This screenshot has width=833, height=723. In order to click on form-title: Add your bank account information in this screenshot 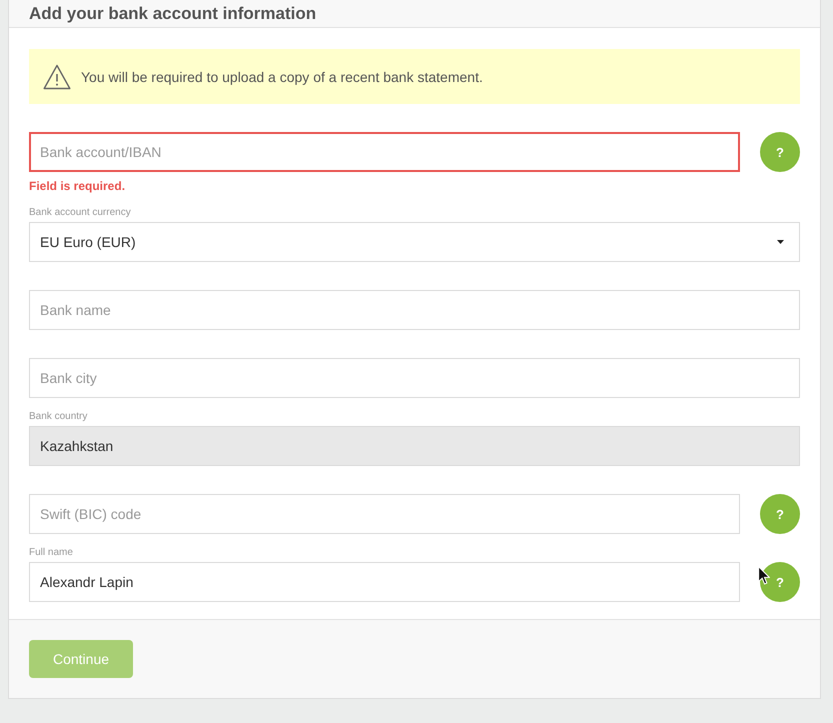, I will do `click(172, 14)`.